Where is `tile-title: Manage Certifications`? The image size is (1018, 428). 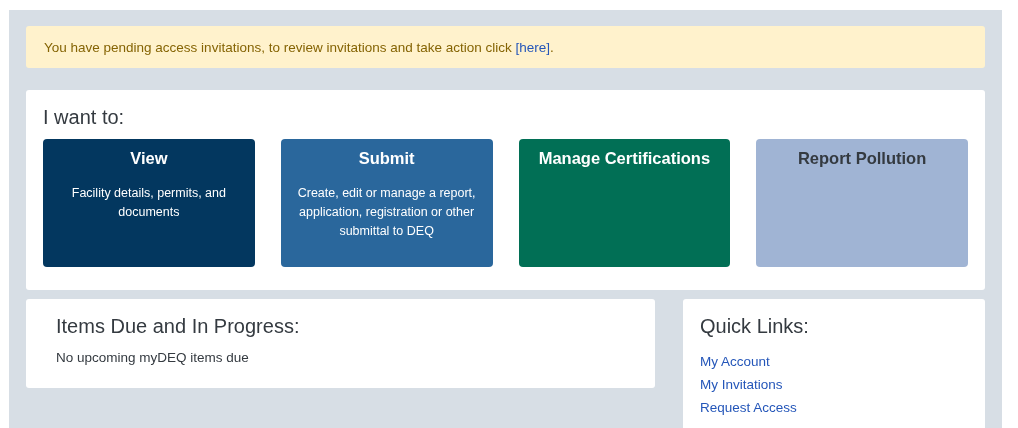
tile-title: Manage Certifications is located at coordinates (624, 158).